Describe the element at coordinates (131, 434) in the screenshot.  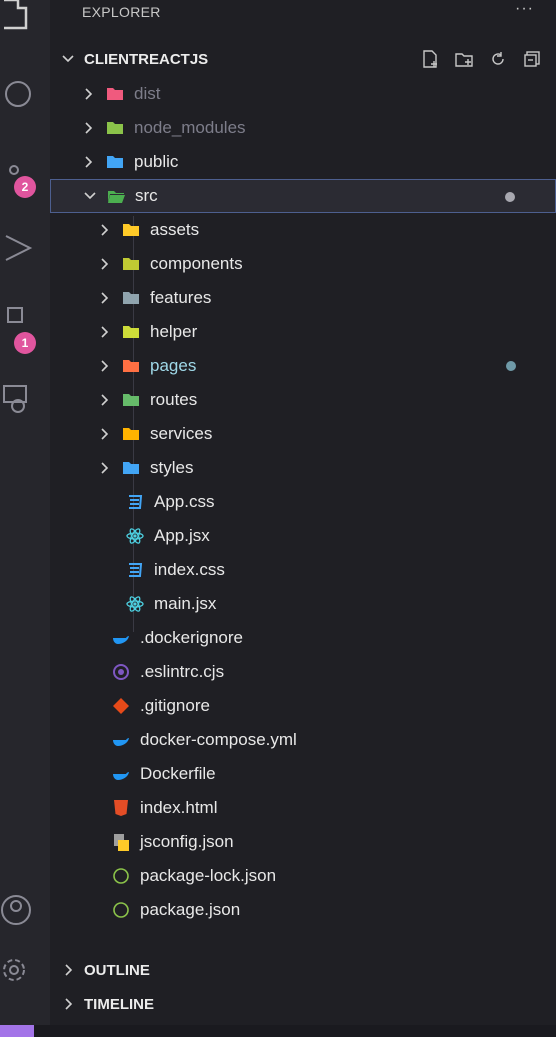
I see `folder-services-icon` at that location.